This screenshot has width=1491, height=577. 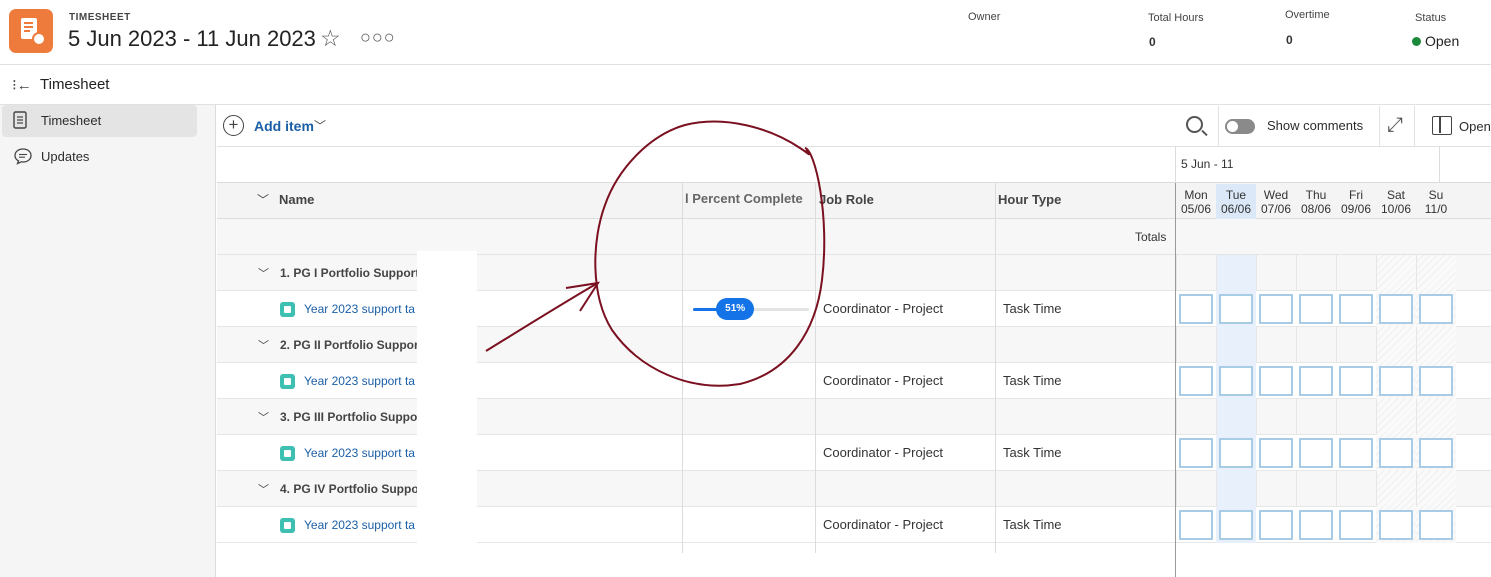 I want to click on section-title: Timesheet, so click(x=75, y=84).